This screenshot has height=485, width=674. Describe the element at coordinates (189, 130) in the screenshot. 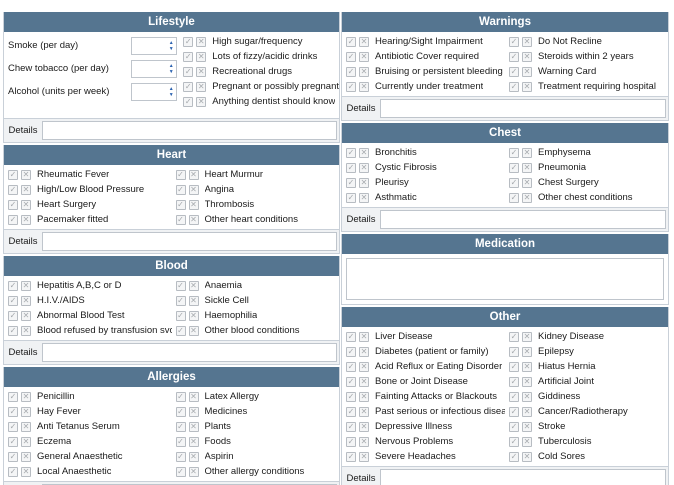

I see `lifestyle-details-input` at that location.